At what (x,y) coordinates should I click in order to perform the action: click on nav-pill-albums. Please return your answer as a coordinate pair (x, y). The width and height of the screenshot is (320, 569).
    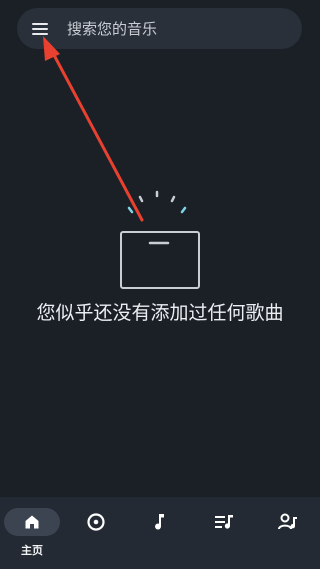
    Looking at the image, I should click on (96, 522).